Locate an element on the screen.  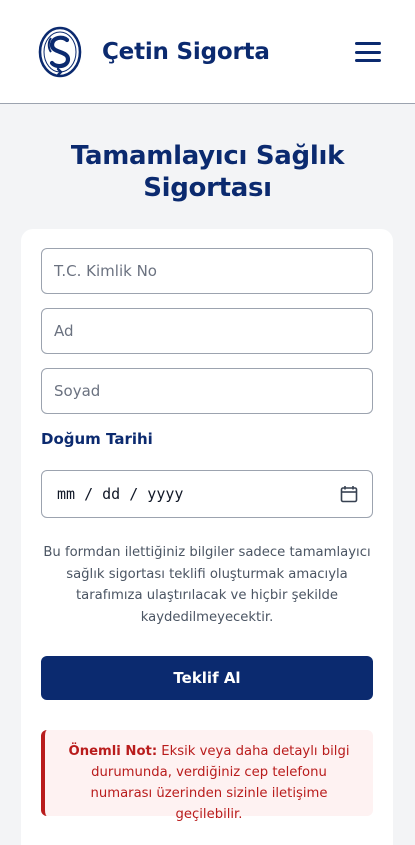
dob-date-text: mm / dd / yyyy is located at coordinates (120, 494).